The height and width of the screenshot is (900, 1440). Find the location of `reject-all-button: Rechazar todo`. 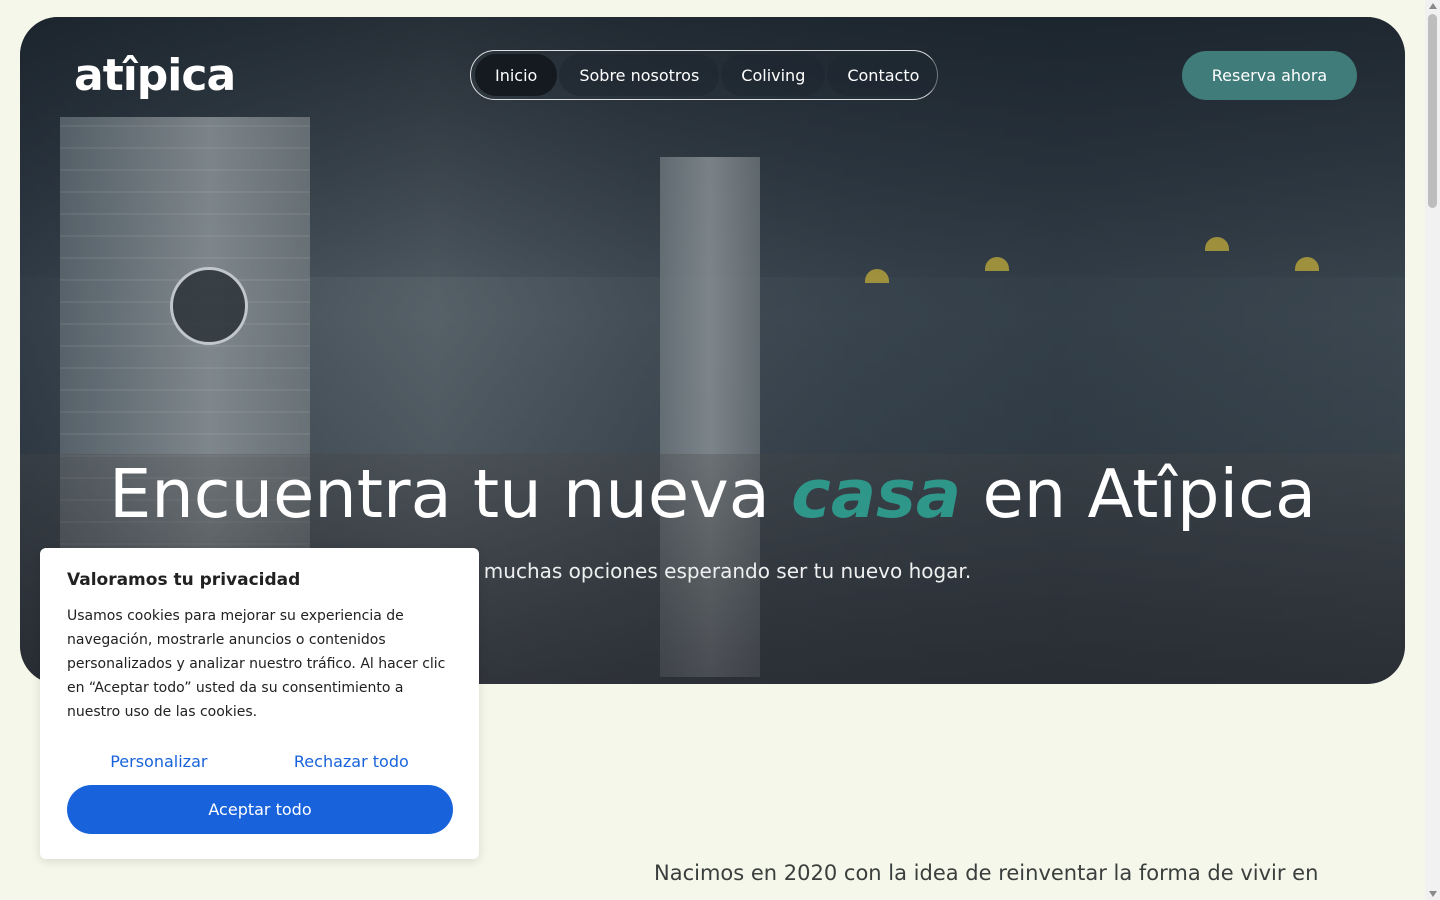

reject-all-button: Rechazar todo is located at coordinates (351, 761).